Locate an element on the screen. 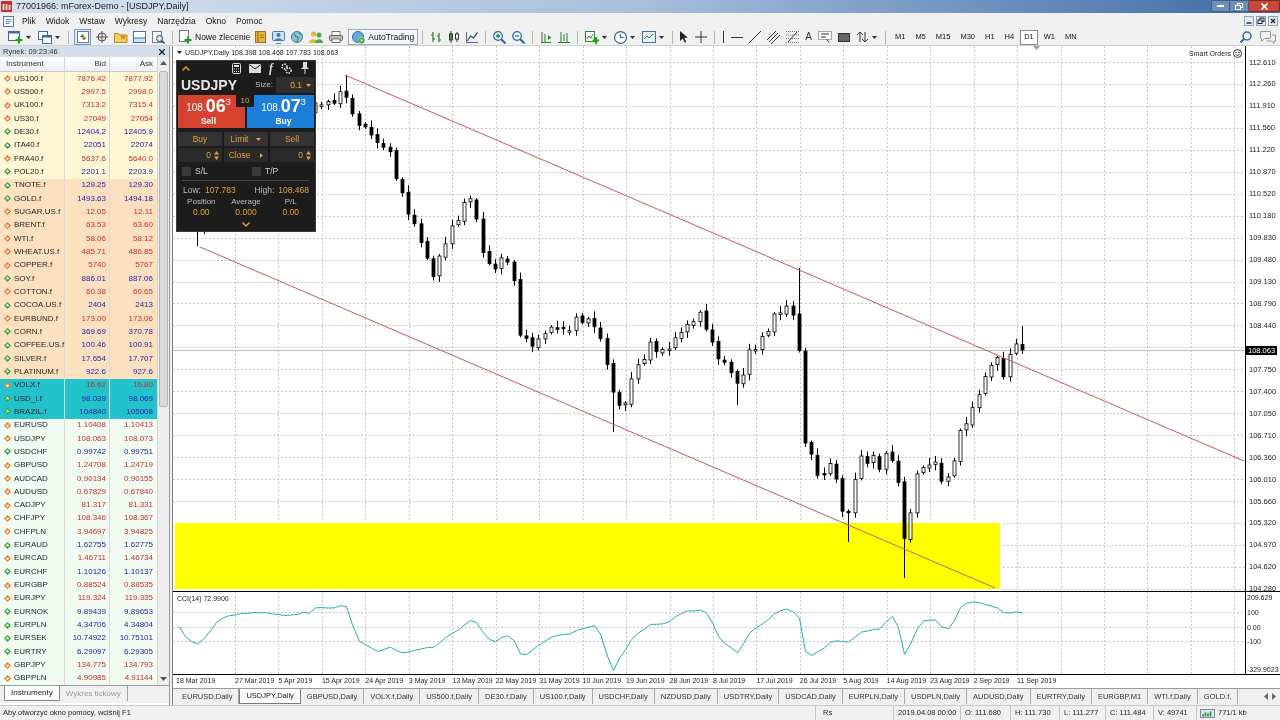 The image size is (1280, 720). menu-item: Wstaw is located at coordinates (92, 21).